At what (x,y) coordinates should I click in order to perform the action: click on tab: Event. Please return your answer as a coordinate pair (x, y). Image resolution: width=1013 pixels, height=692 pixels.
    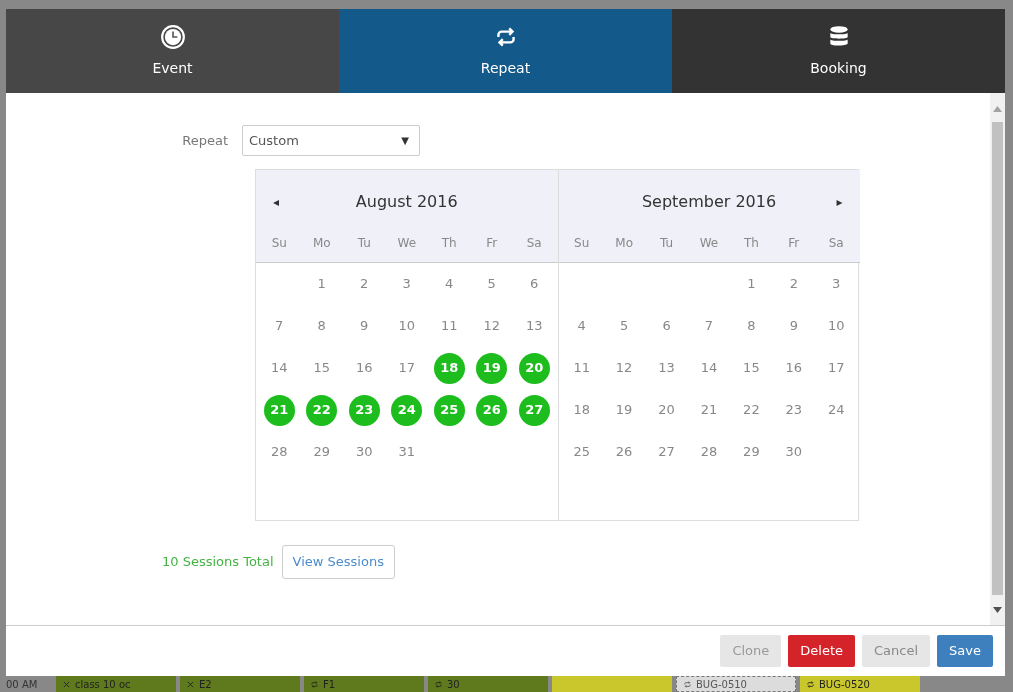
    Looking at the image, I should click on (172, 51).